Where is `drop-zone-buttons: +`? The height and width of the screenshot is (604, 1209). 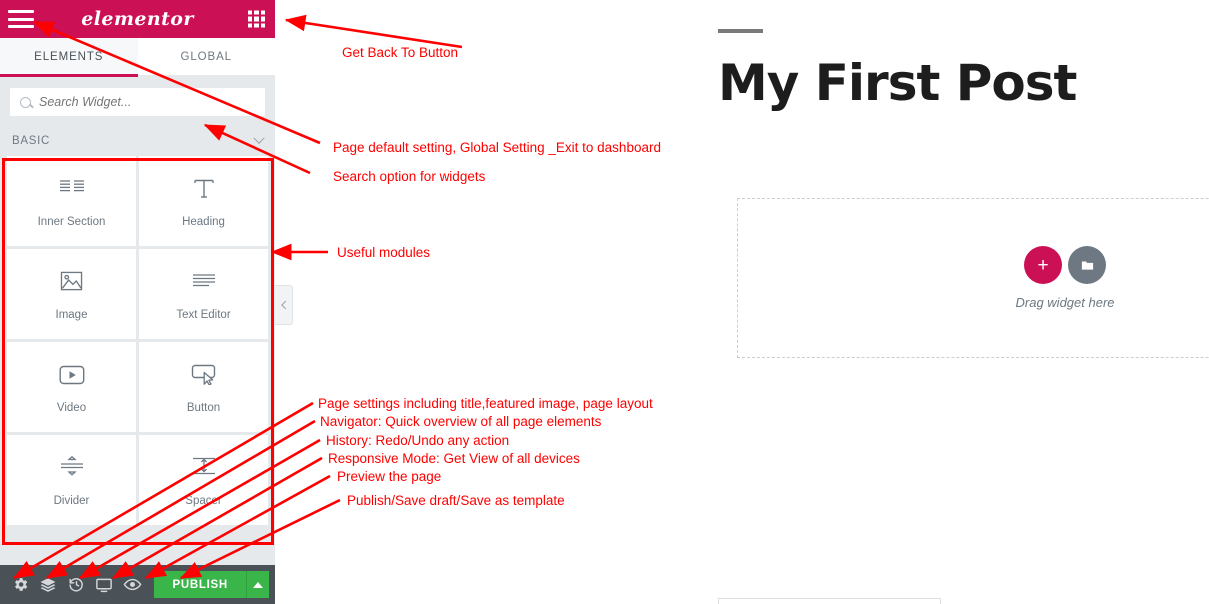 drop-zone-buttons: + is located at coordinates (1065, 265).